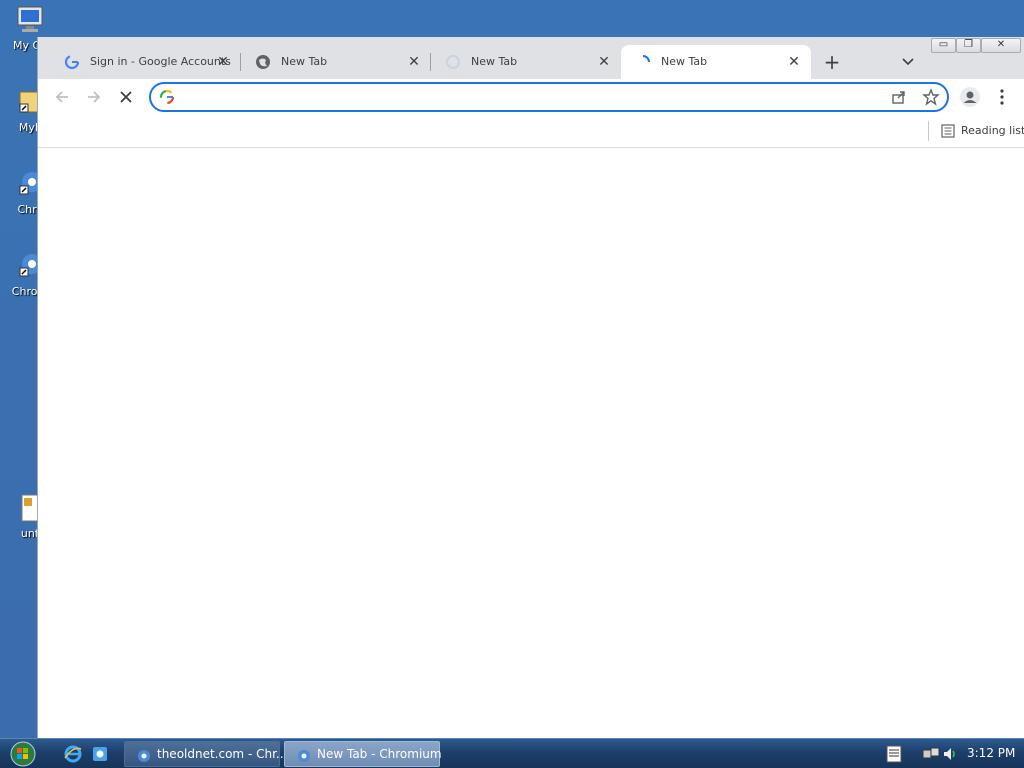  Describe the element at coordinates (336, 62) in the screenshot. I see `tab-new-tab-2: New Tab ✕` at that location.